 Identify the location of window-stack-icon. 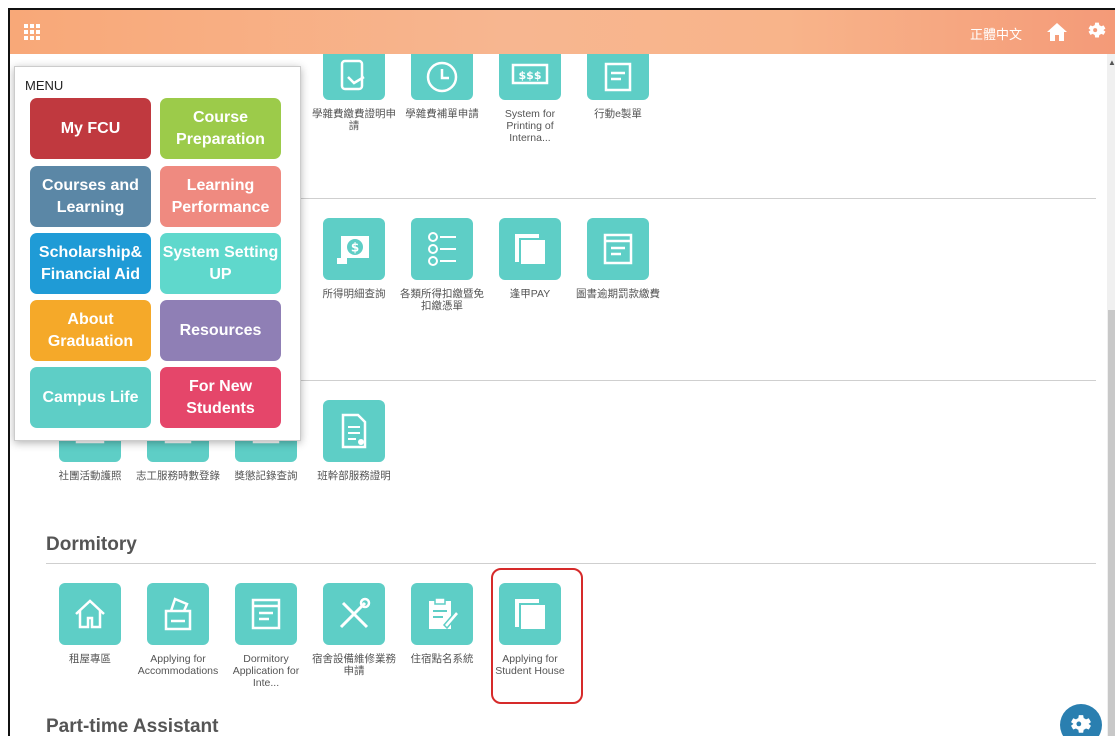
(530, 249).